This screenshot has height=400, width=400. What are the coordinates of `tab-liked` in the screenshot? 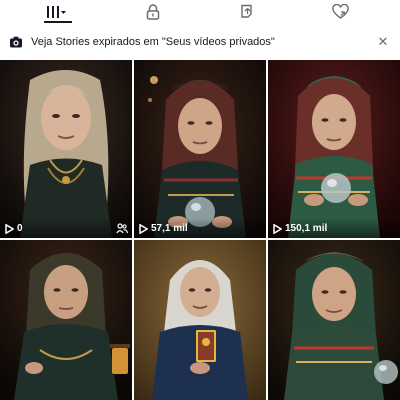 It's located at (340, 12).